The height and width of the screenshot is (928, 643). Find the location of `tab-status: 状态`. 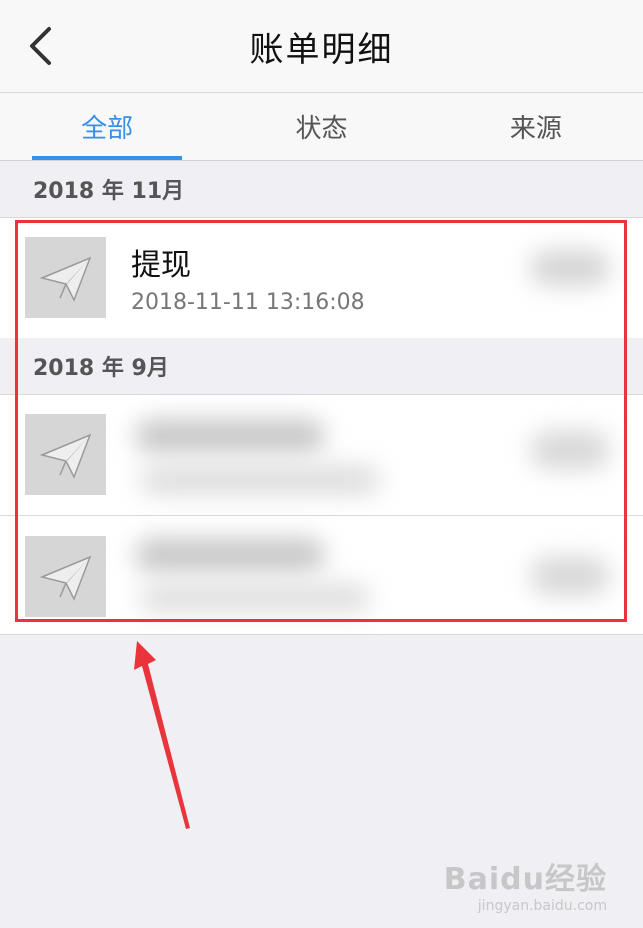

tab-status: 状态 is located at coordinates (321, 126).